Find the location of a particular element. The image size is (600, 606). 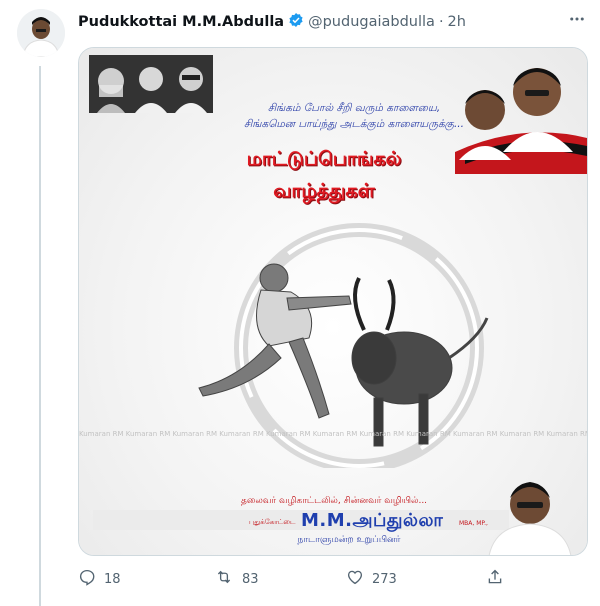

heart-icon is located at coordinates (359, 579).